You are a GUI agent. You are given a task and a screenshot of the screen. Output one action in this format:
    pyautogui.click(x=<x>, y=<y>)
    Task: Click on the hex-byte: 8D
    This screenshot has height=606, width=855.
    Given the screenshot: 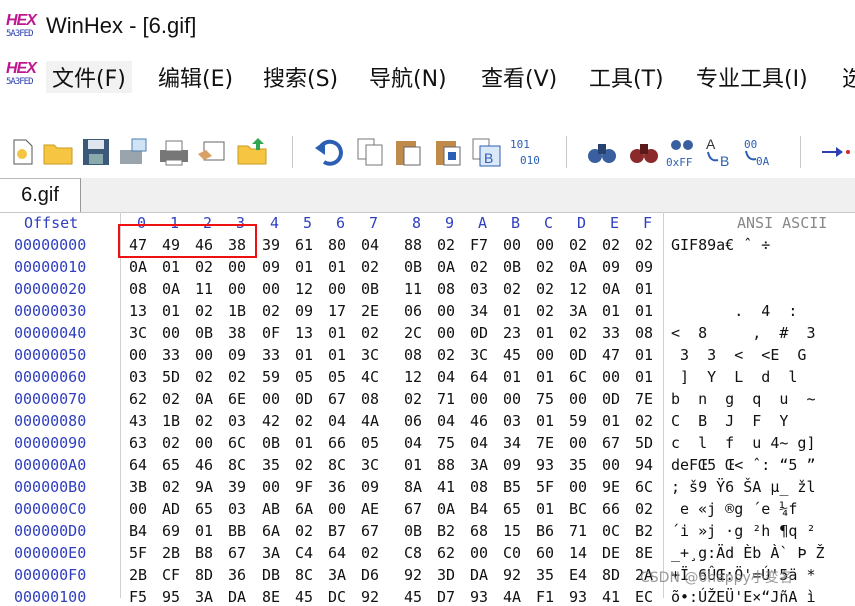 What is the action you would take?
    pyautogui.click(x=613, y=575)
    